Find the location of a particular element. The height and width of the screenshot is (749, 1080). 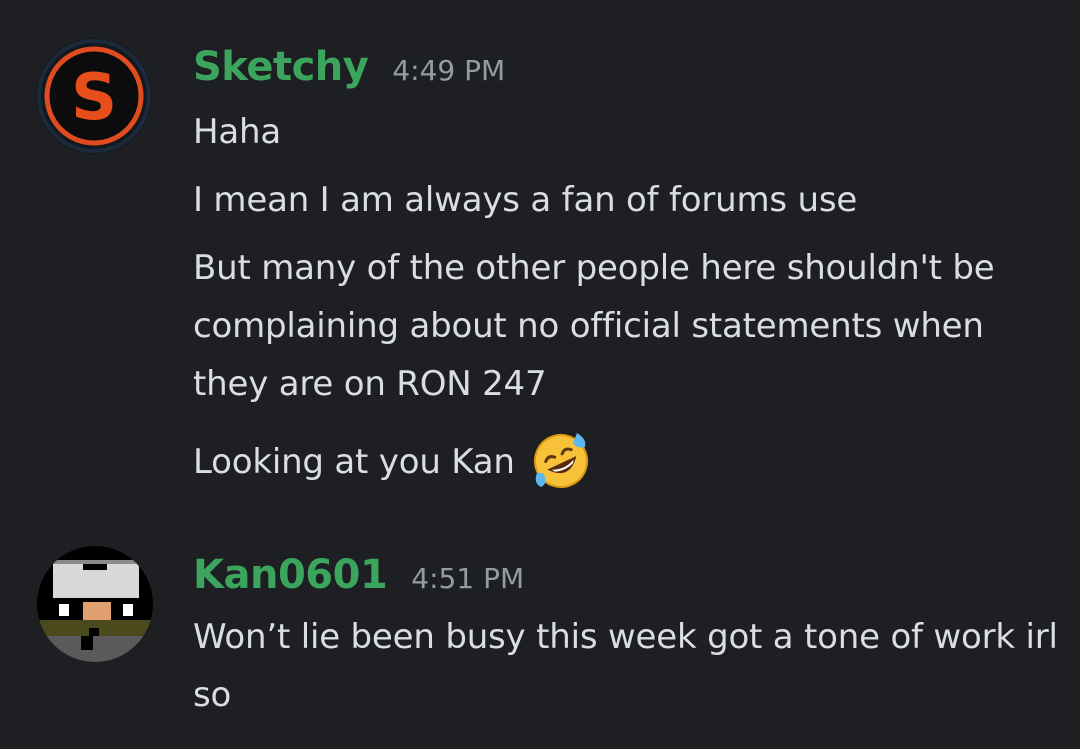

message-text: Haha is located at coordinates (237, 132).